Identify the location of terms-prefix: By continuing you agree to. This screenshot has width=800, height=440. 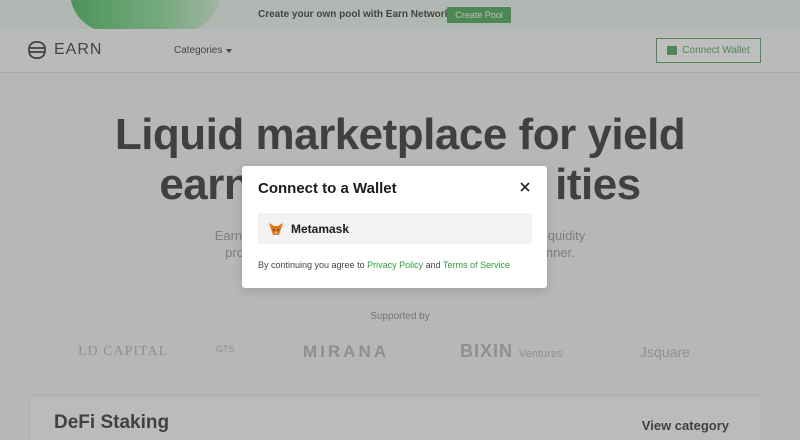
(313, 265).